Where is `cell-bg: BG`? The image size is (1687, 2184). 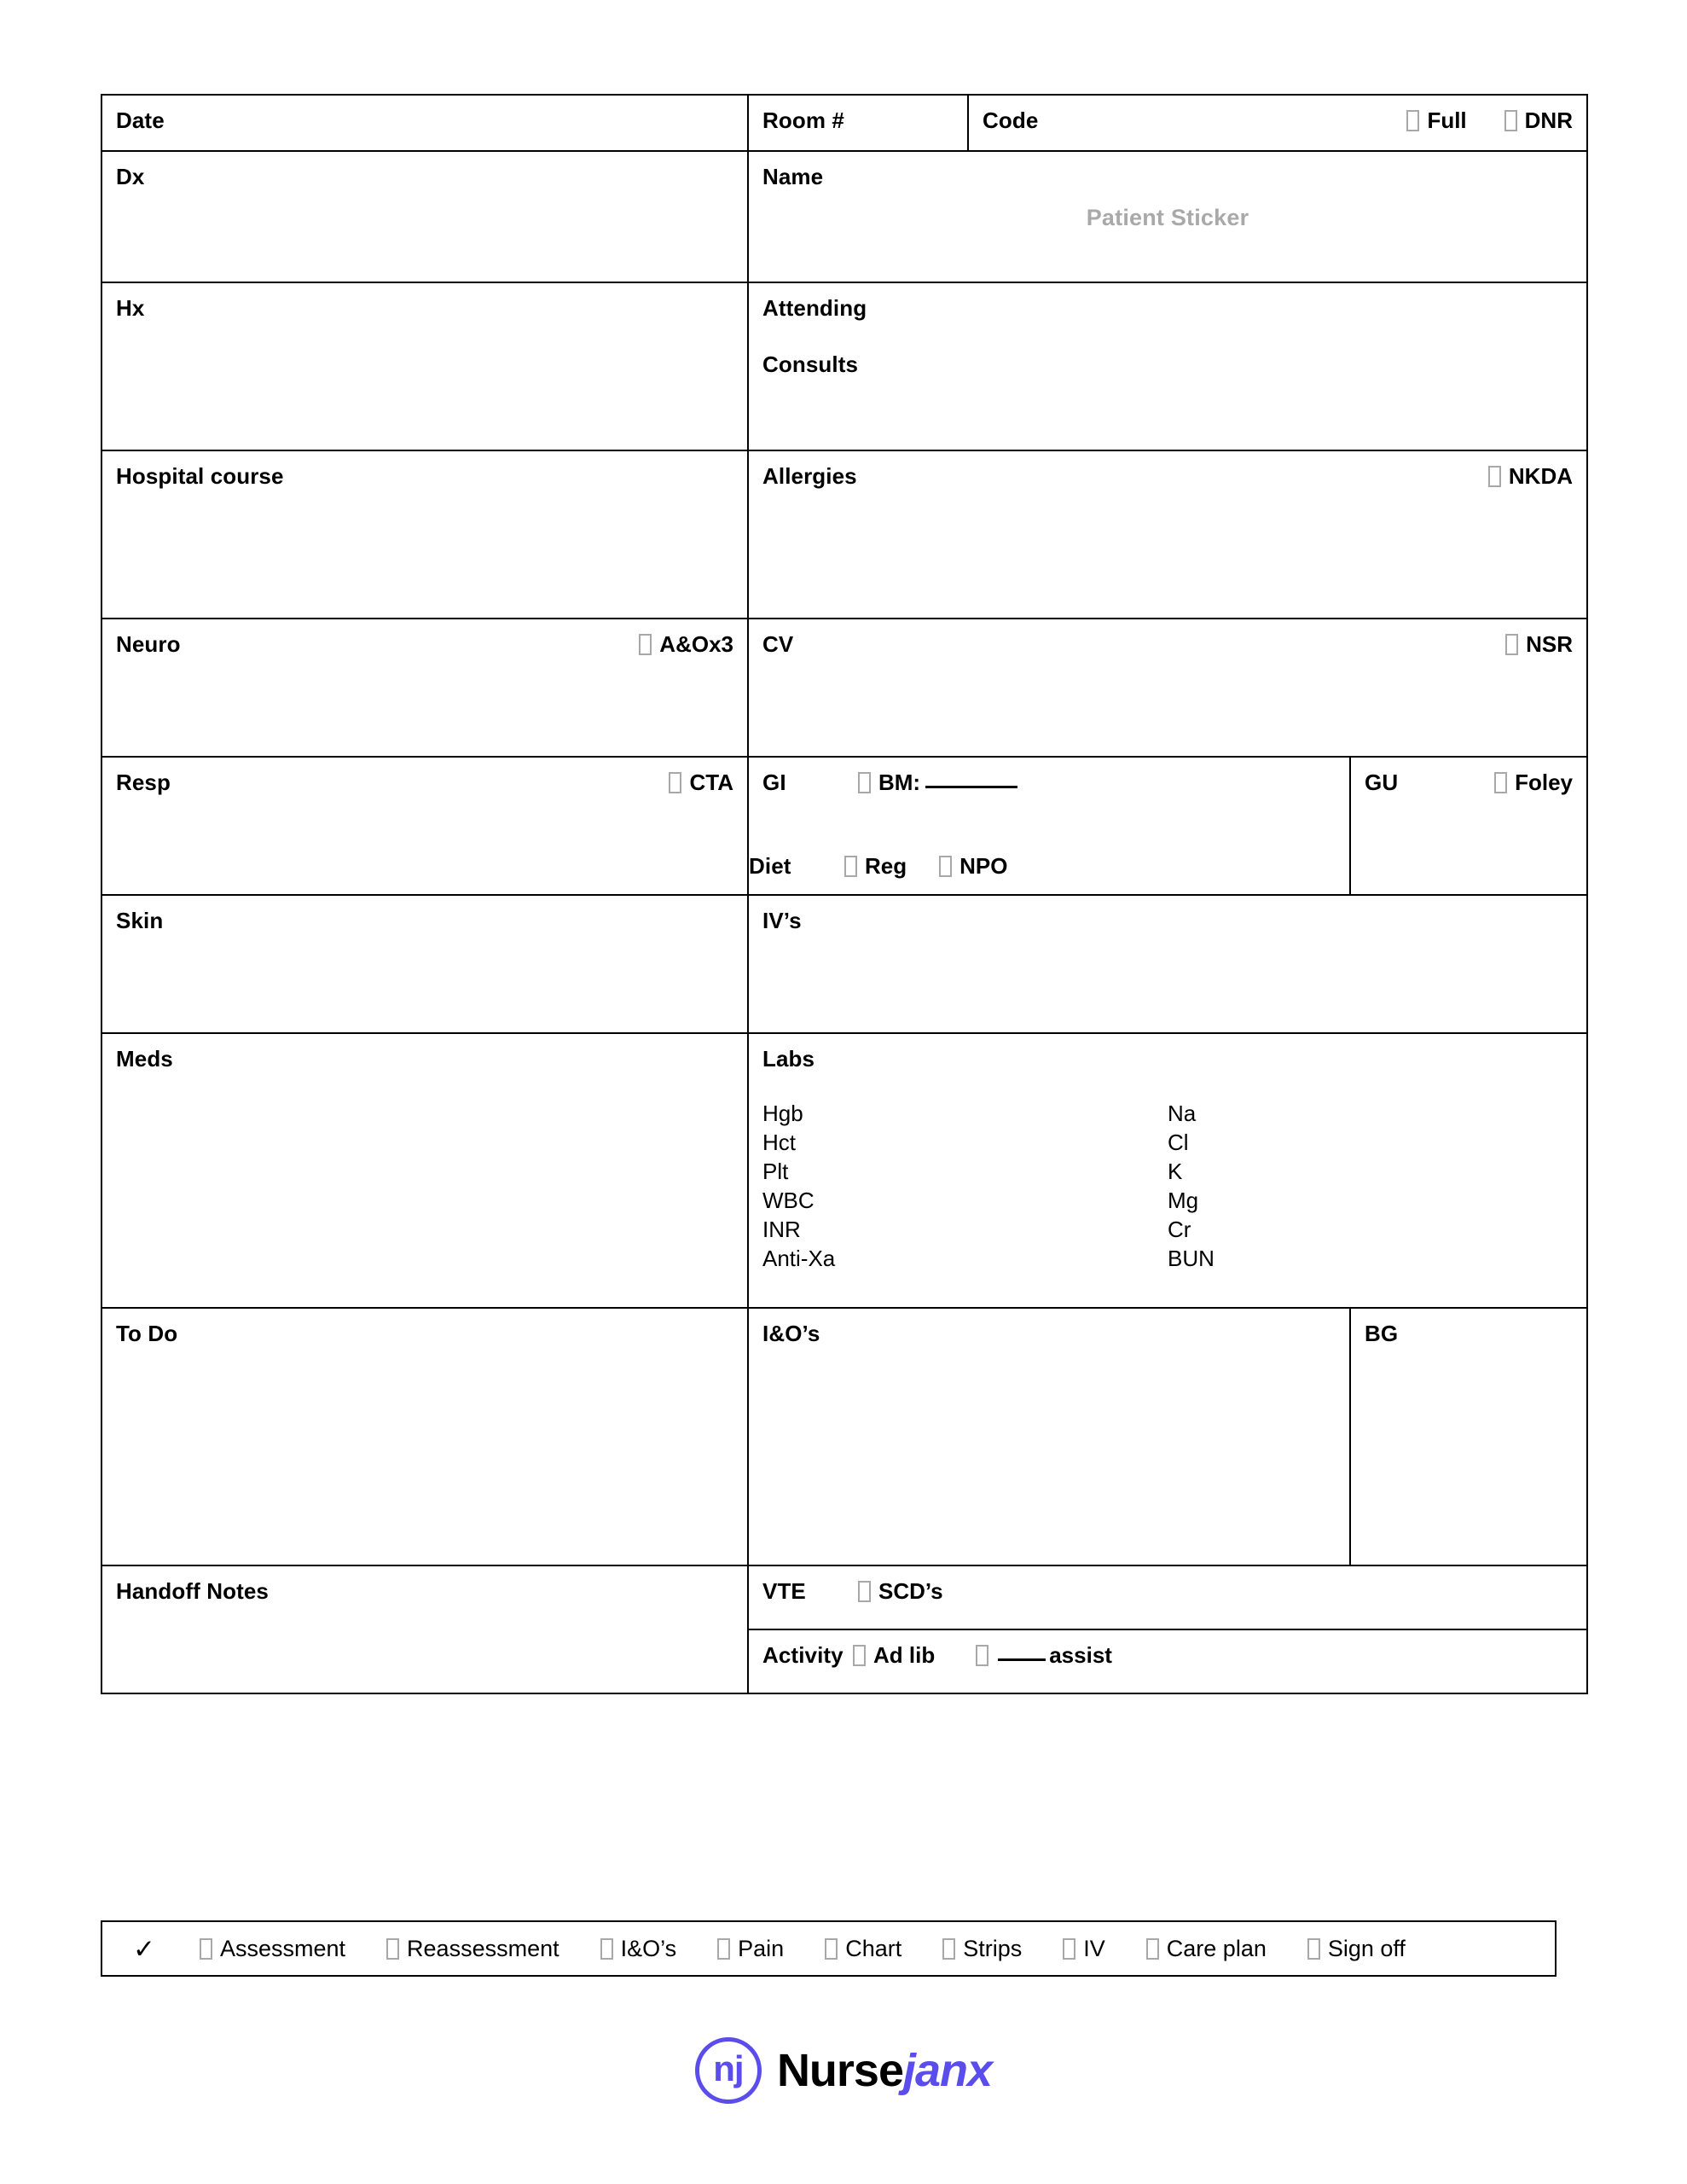
cell-bg: BG is located at coordinates (1469, 1436).